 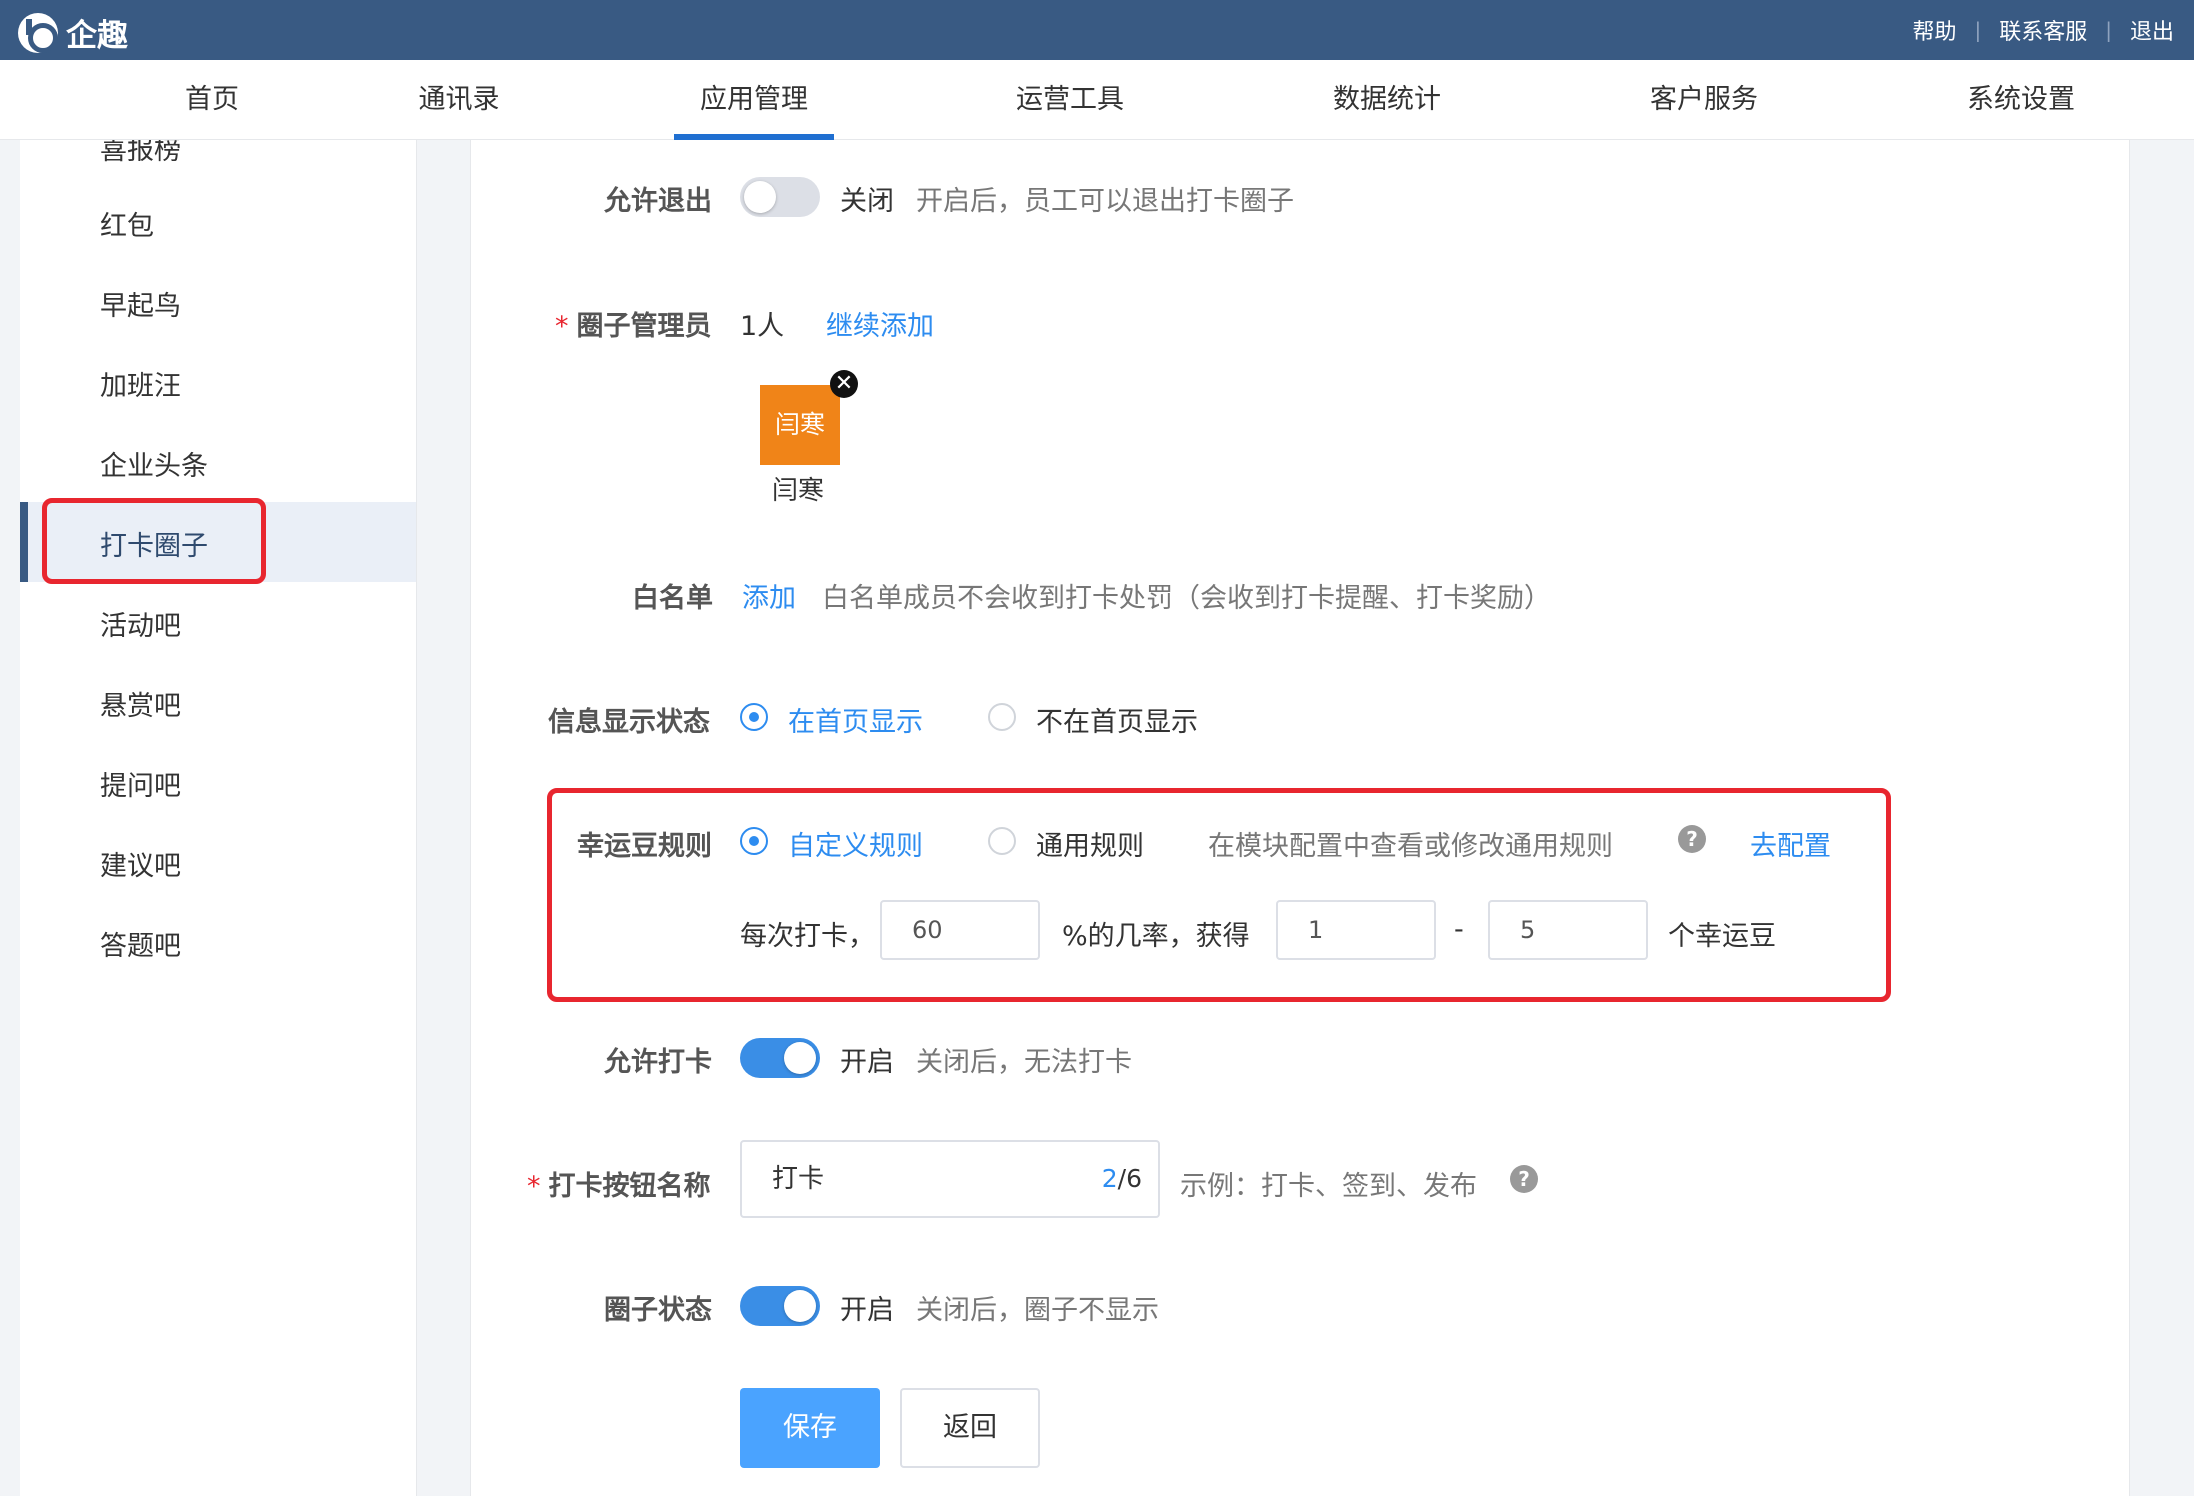 I want to click on circle-status-switch, so click(x=780, y=1306).